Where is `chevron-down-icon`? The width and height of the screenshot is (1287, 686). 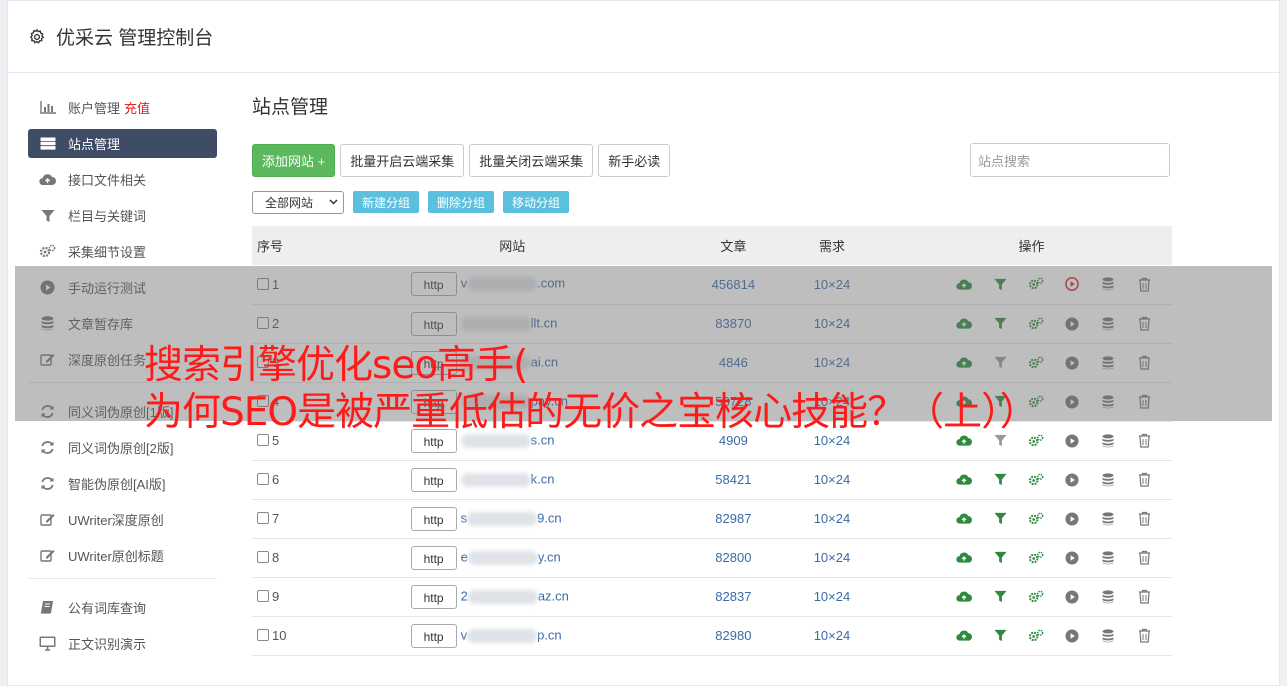
chevron-down-icon is located at coordinates (333, 202).